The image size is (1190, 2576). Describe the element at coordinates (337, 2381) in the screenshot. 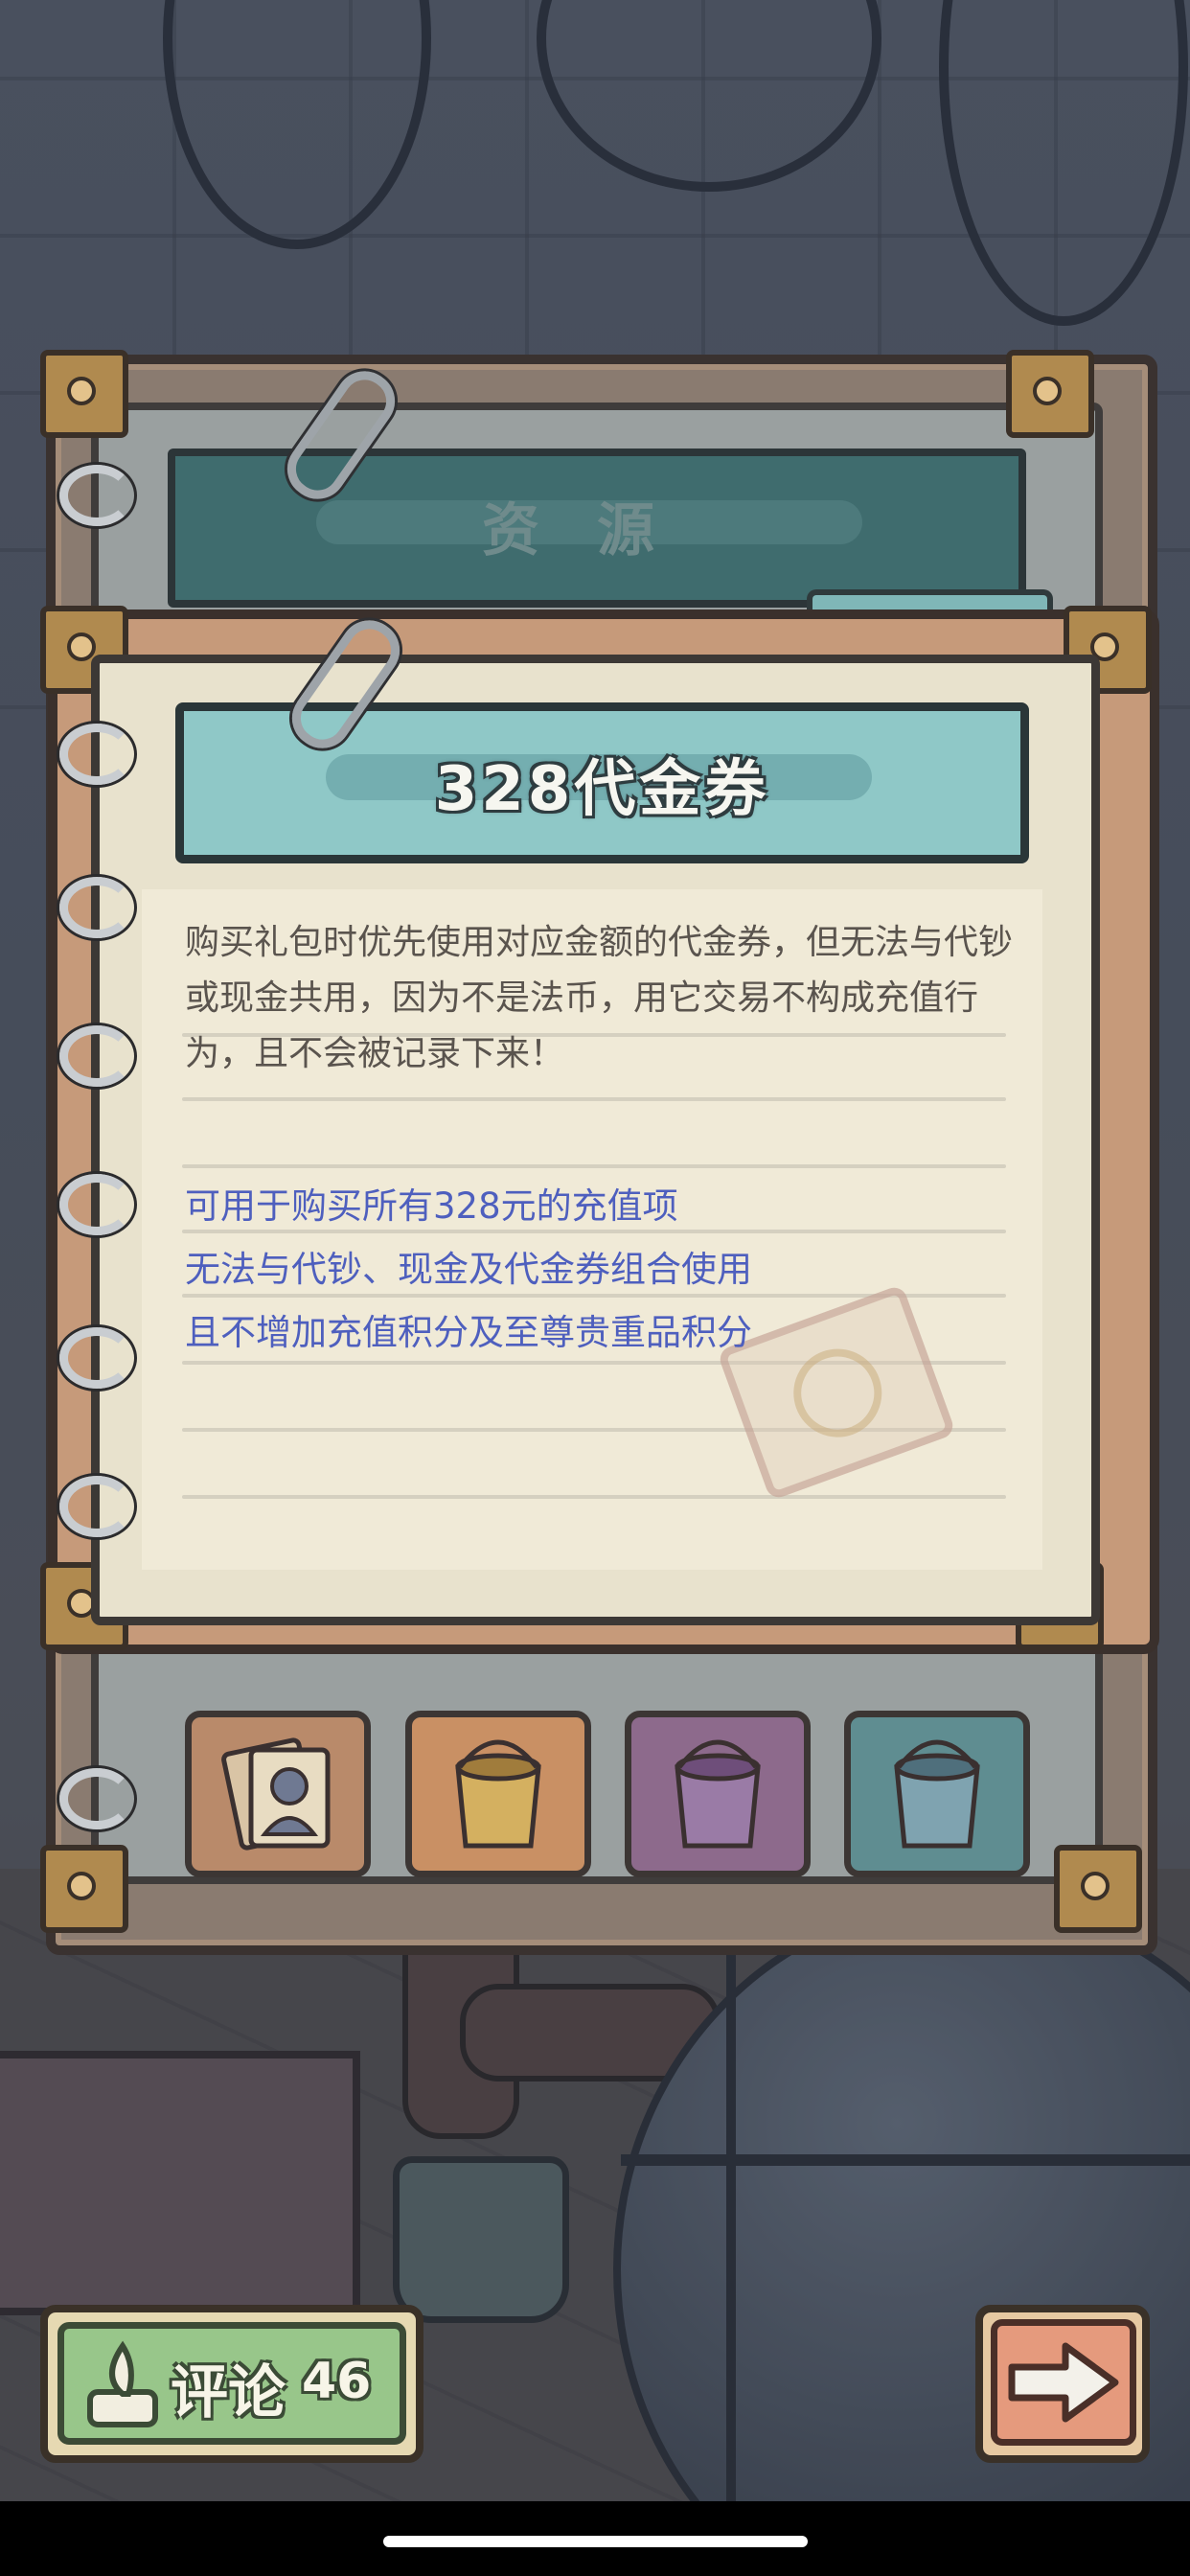

I see `comment-count: 46` at that location.